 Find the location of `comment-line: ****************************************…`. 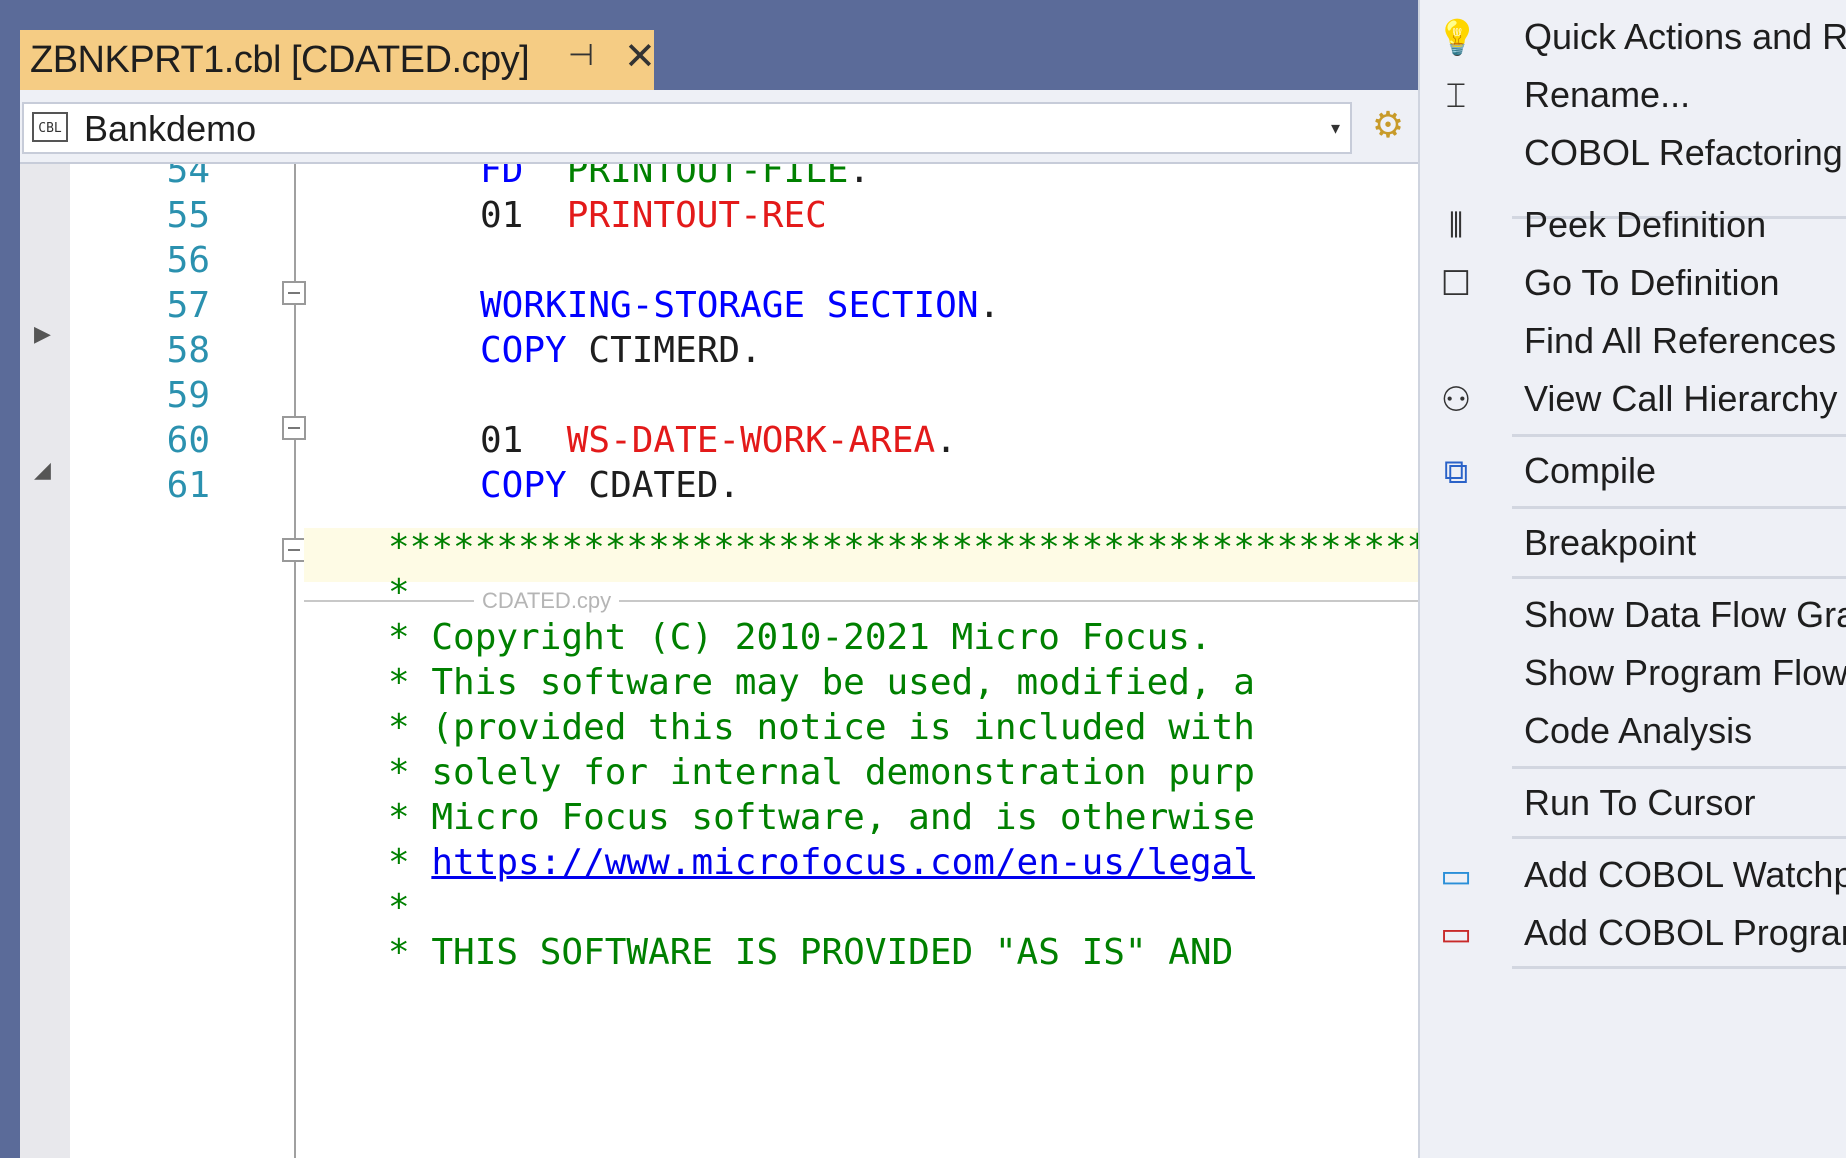

comment-line: ****************************************… is located at coordinates (903, 547).